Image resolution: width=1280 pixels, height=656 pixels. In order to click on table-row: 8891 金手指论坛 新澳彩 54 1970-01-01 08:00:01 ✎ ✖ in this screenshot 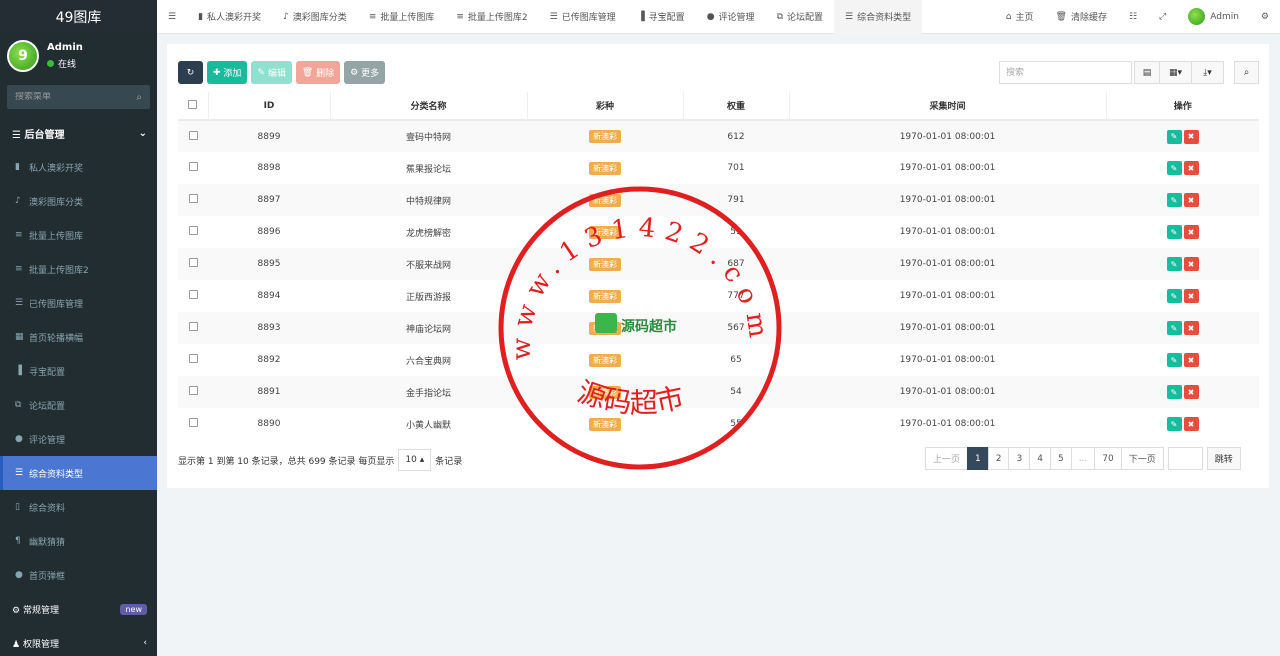, I will do `click(718, 392)`.